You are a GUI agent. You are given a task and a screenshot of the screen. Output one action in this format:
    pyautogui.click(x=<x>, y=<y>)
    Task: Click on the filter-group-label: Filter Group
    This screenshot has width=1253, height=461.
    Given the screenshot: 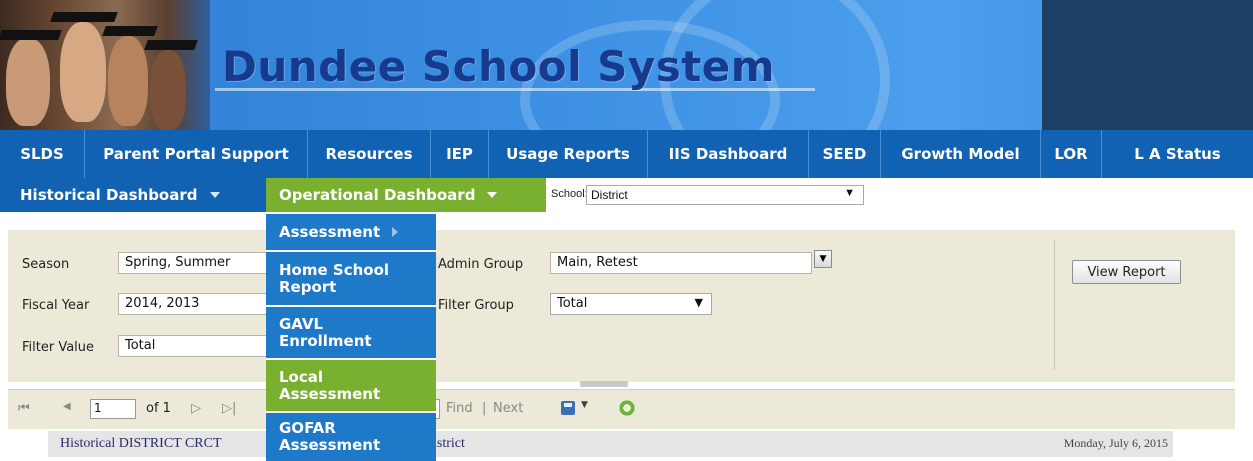 What is the action you would take?
    pyautogui.click(x=476, y=305)
    